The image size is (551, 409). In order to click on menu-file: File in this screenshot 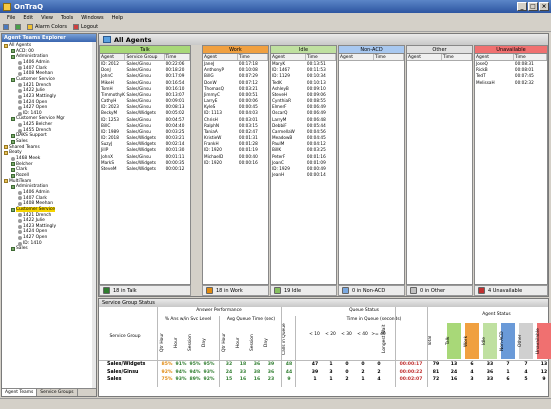, I will do `click(11, 18)`.